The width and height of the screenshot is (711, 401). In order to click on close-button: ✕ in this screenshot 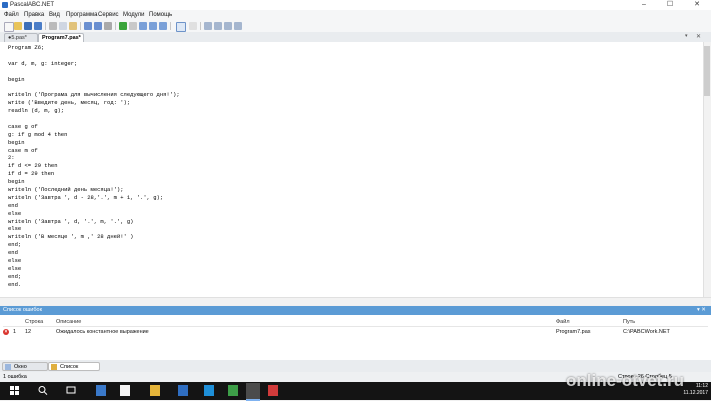, I will do `click(697, 5)`.